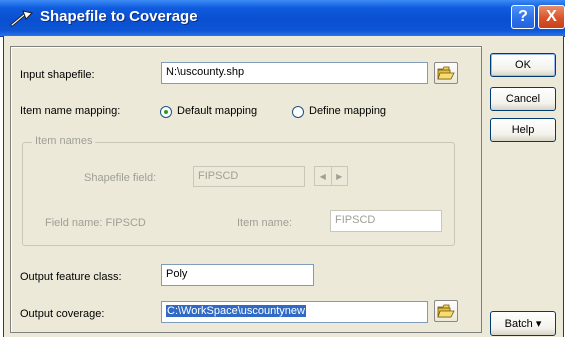 This screenshot has width=565, height=337. What do you see at coordinates (217, 111) in the screenshot?
I see `default-mapping-label: Default mapping` at bounding box center [217, 111].